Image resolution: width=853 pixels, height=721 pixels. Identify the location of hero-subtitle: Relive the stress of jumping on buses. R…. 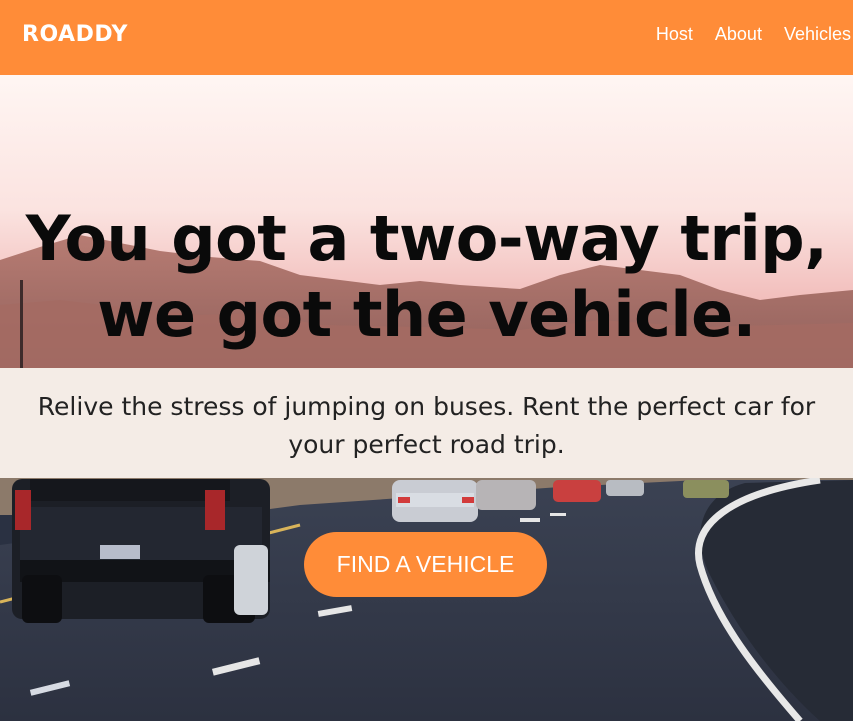
(426, 425).